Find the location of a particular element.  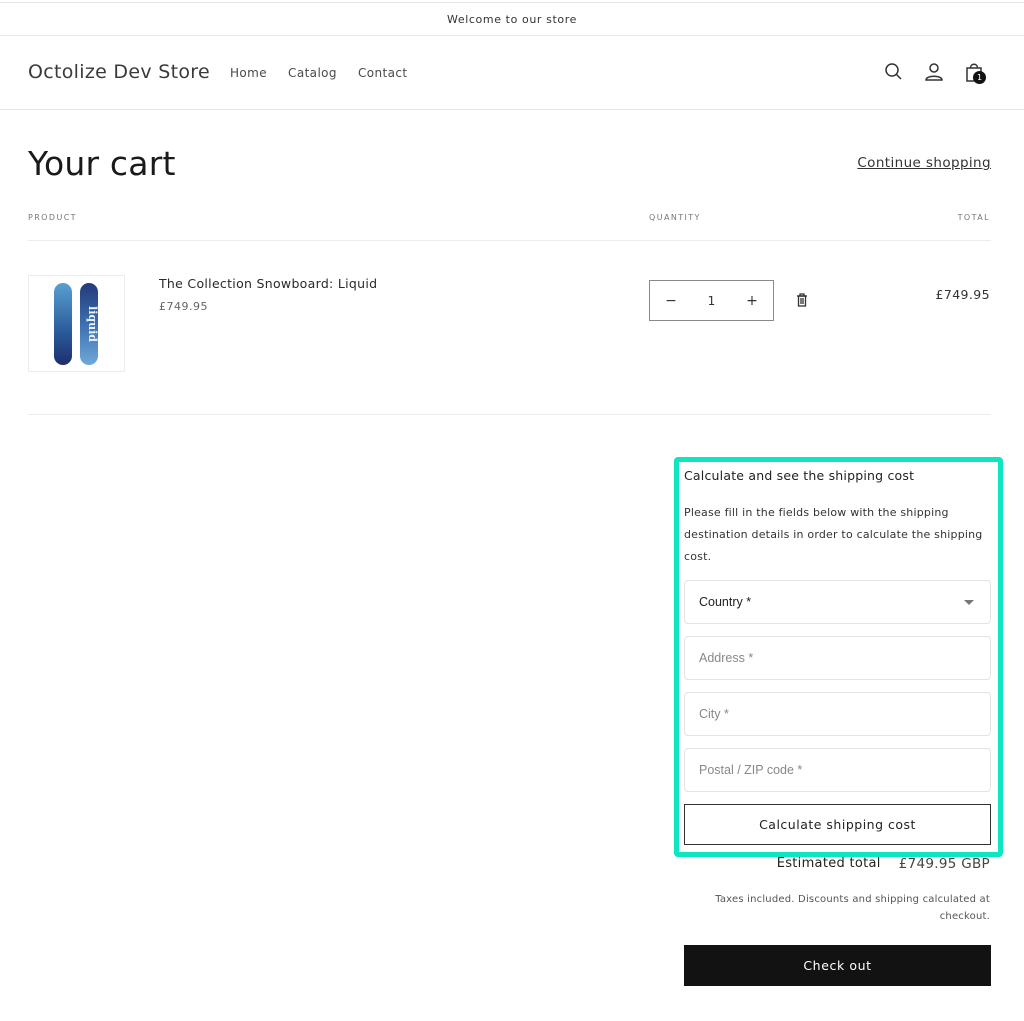

quantity-stepper: − 1 + is located at coordinates (711, 300).